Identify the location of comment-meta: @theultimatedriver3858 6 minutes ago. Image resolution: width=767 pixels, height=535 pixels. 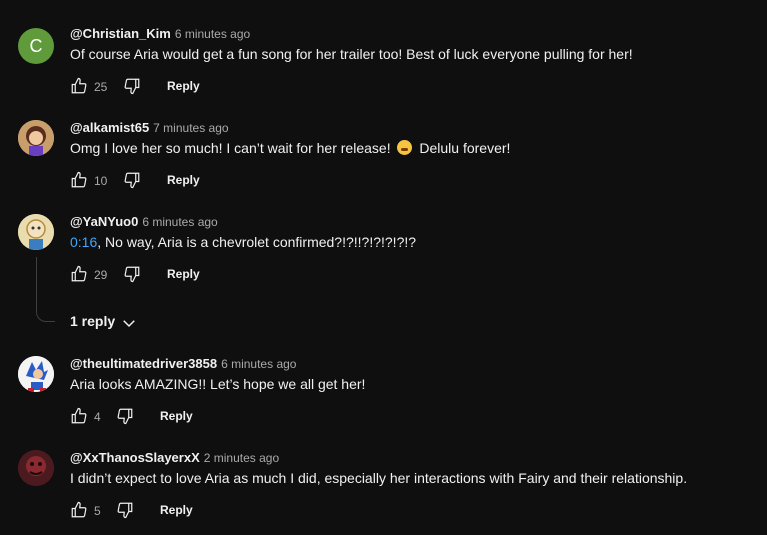
(183, 363).